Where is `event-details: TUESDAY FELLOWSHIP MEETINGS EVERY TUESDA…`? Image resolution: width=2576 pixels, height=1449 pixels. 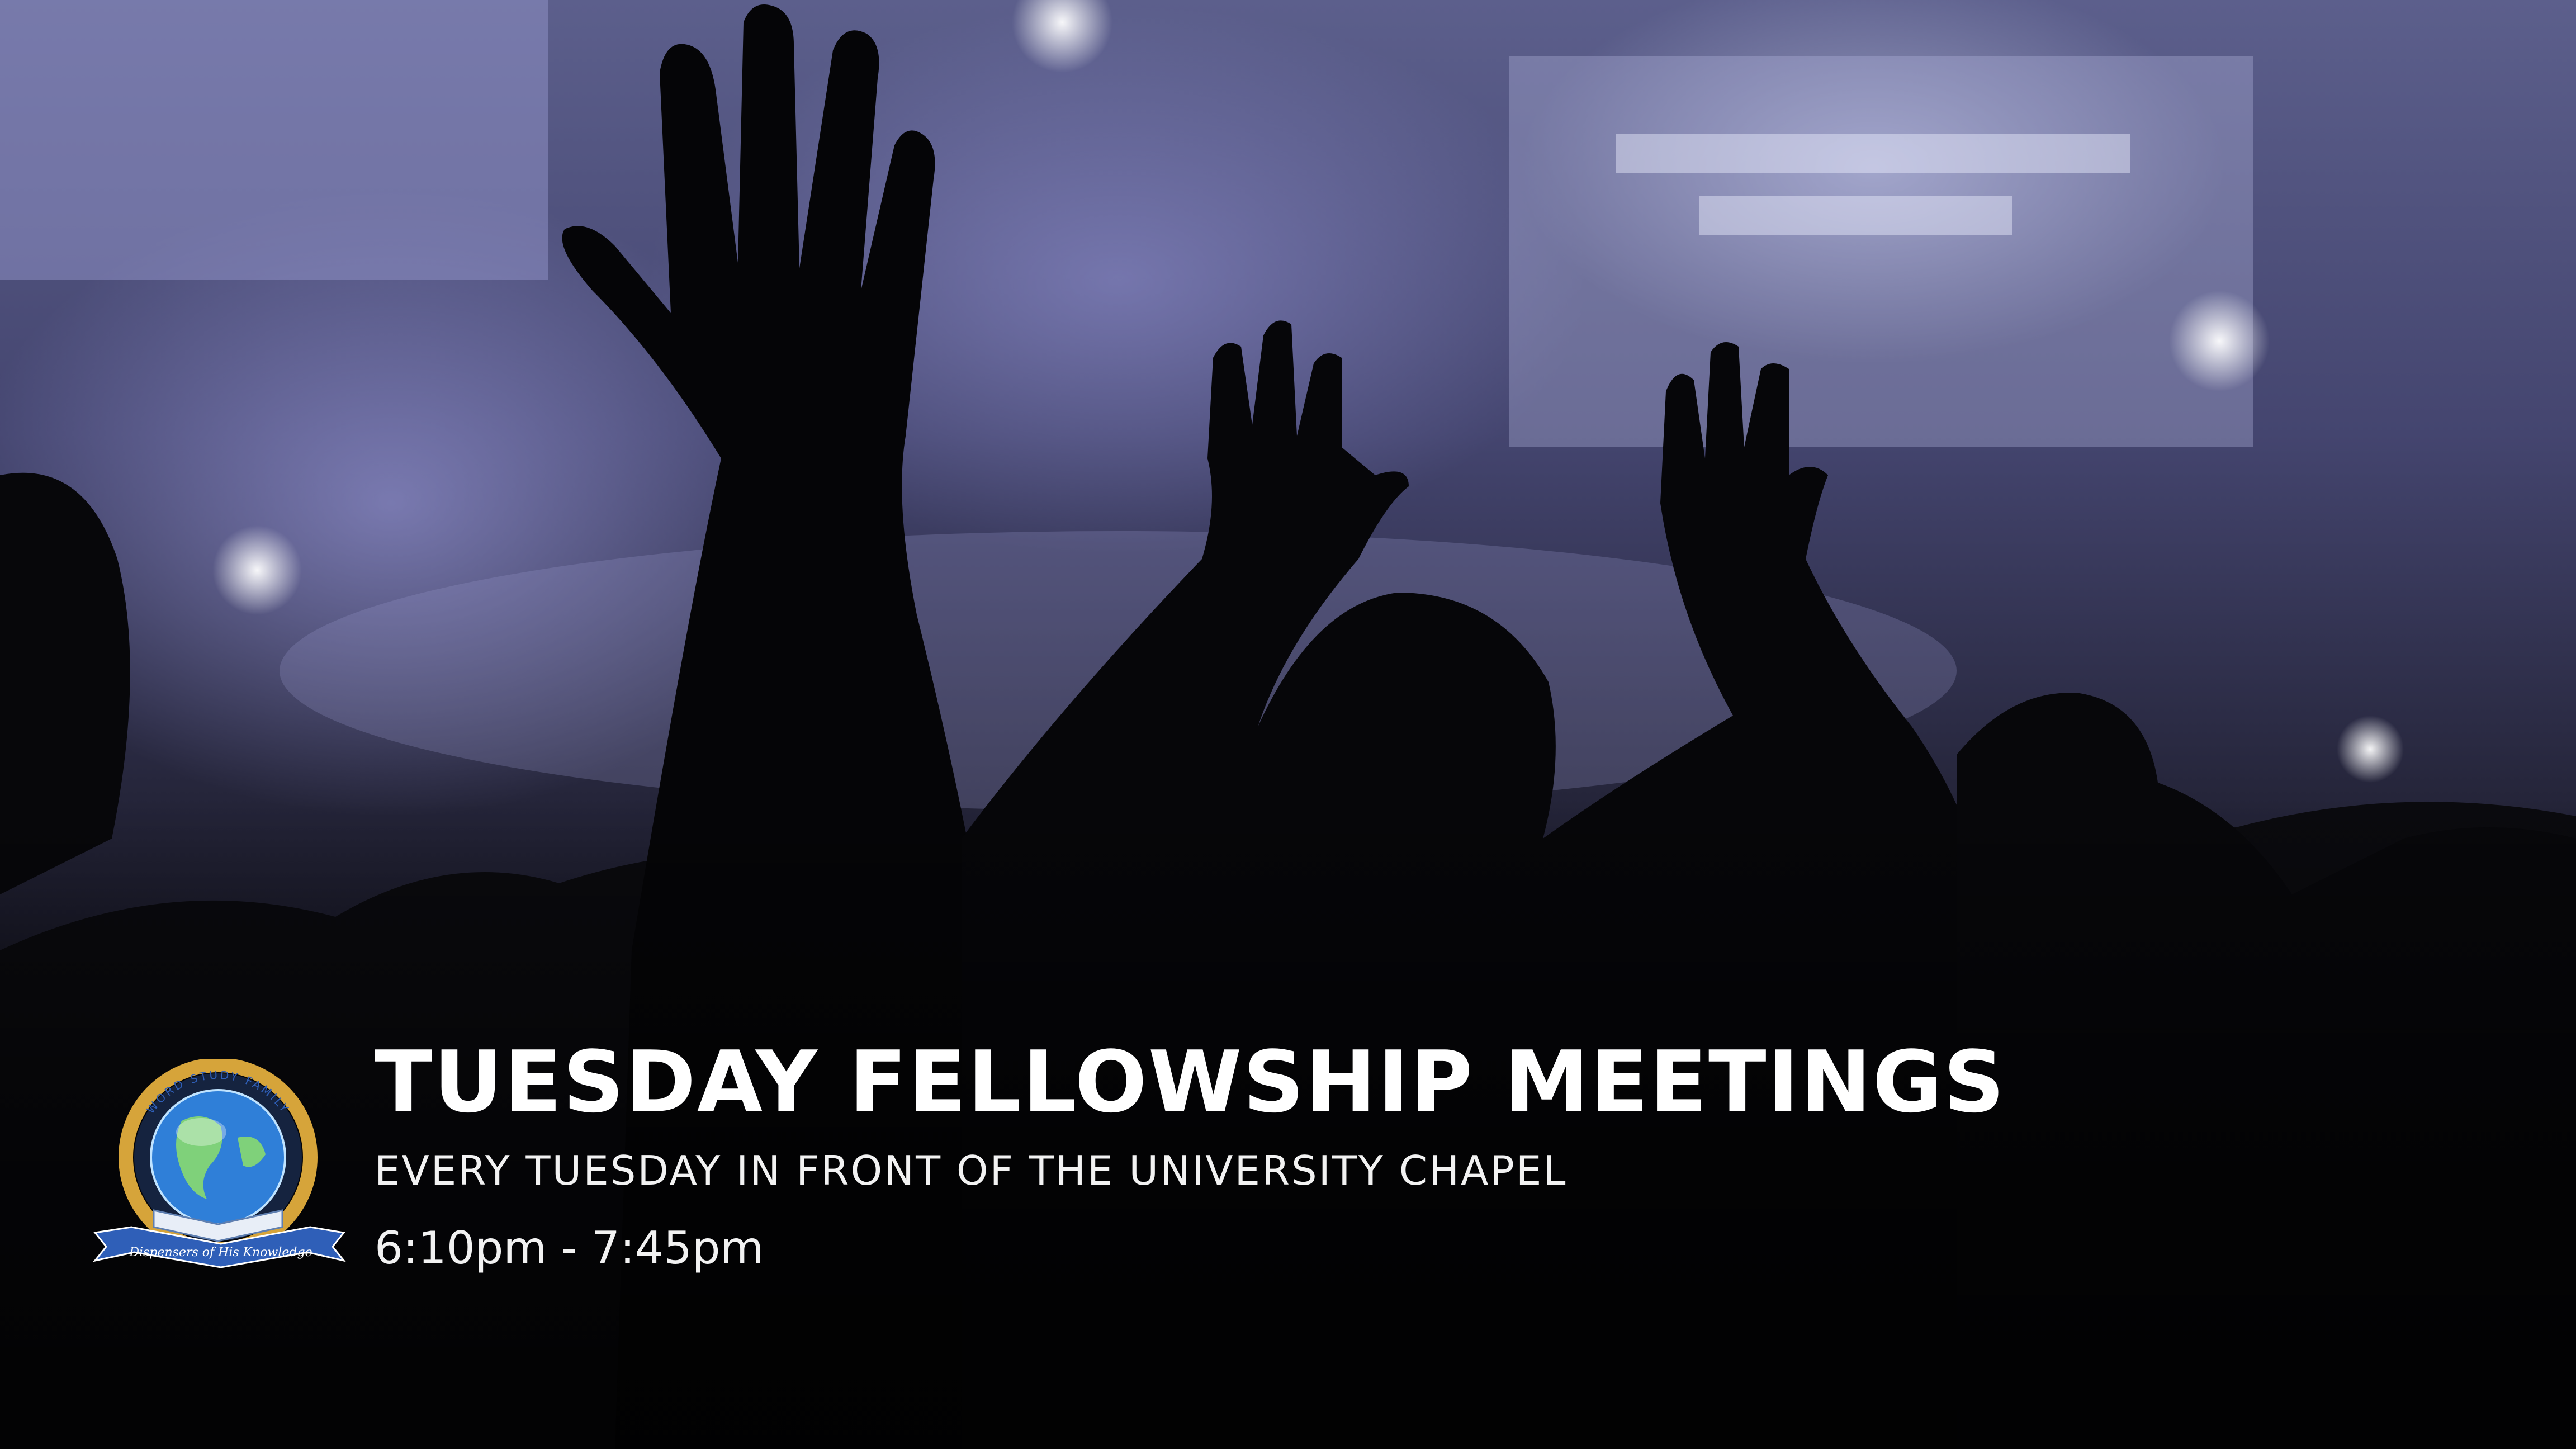 event-details: TUESDAY FELLOWSHIP MEETINGS EVERY TUESDA… is located at coordinates (1269, 1154).